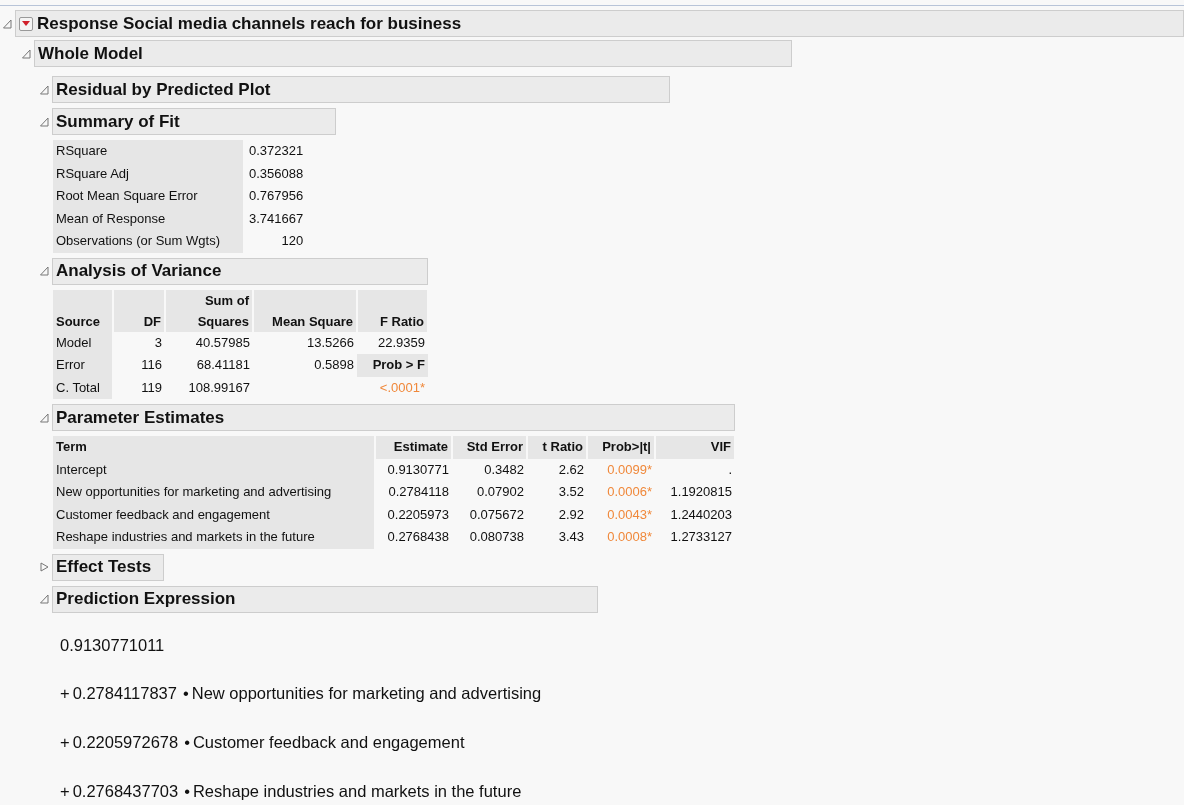 Image resolution: width=1184 pixels, height=805 pixels. I want to click on table-cell: RSquare Adj, so click(148, 173).